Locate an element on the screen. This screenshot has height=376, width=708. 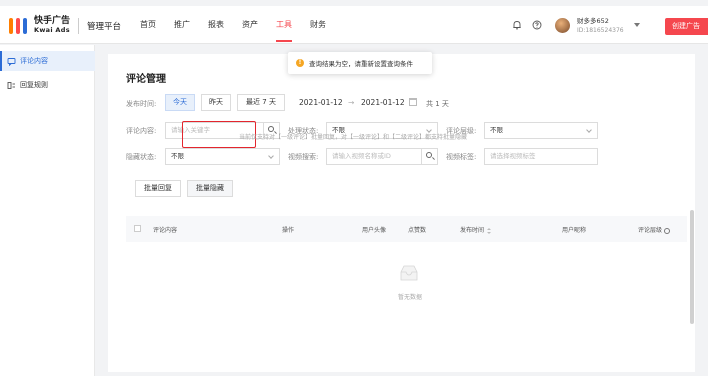
video-search-placeholder: 请输入视频名称或ID is located at coordinates (361, 156).